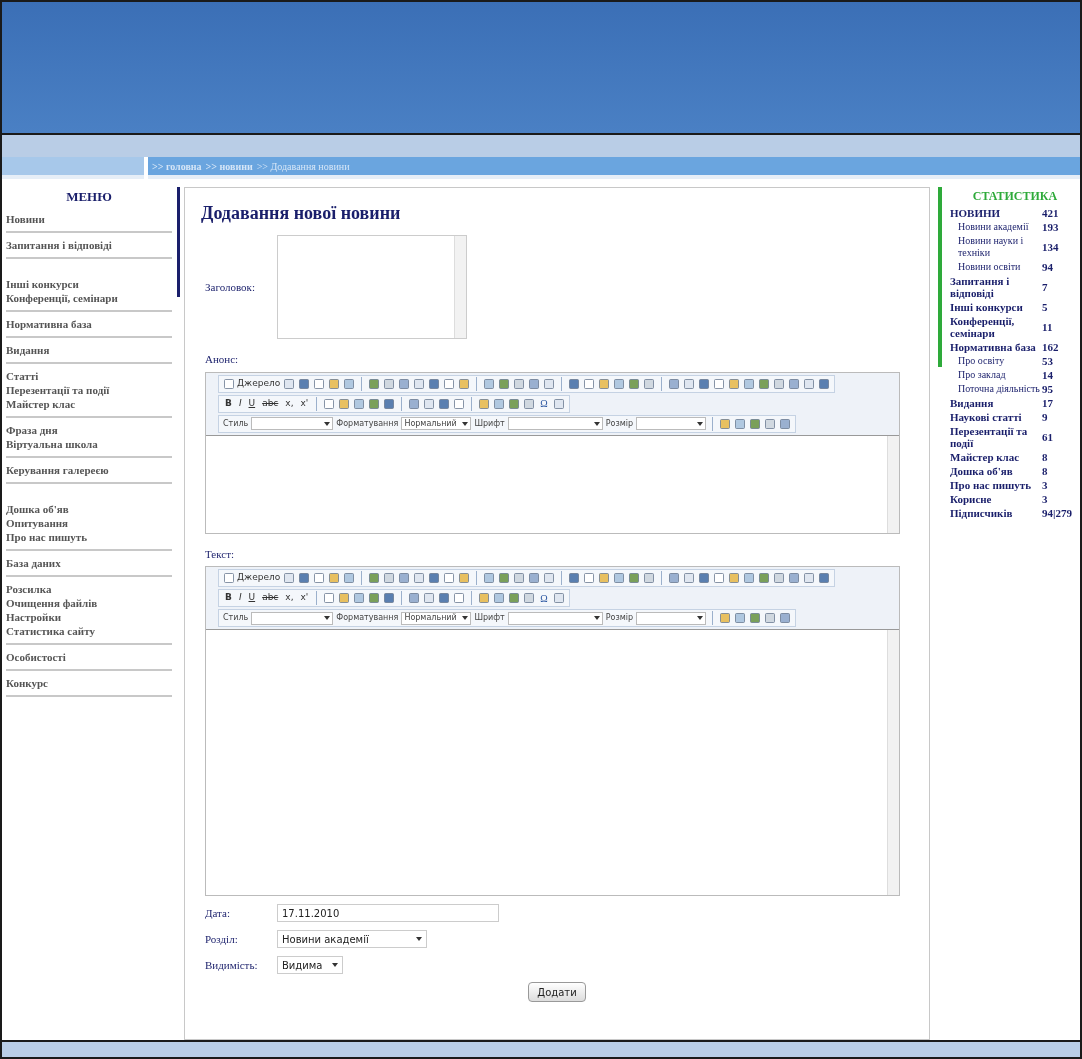 The image size is (1082, 1059). Describe the element at coordinates (991, 247) in the screenshot. I see `stat-label: Новини науки і техніки` at that location.